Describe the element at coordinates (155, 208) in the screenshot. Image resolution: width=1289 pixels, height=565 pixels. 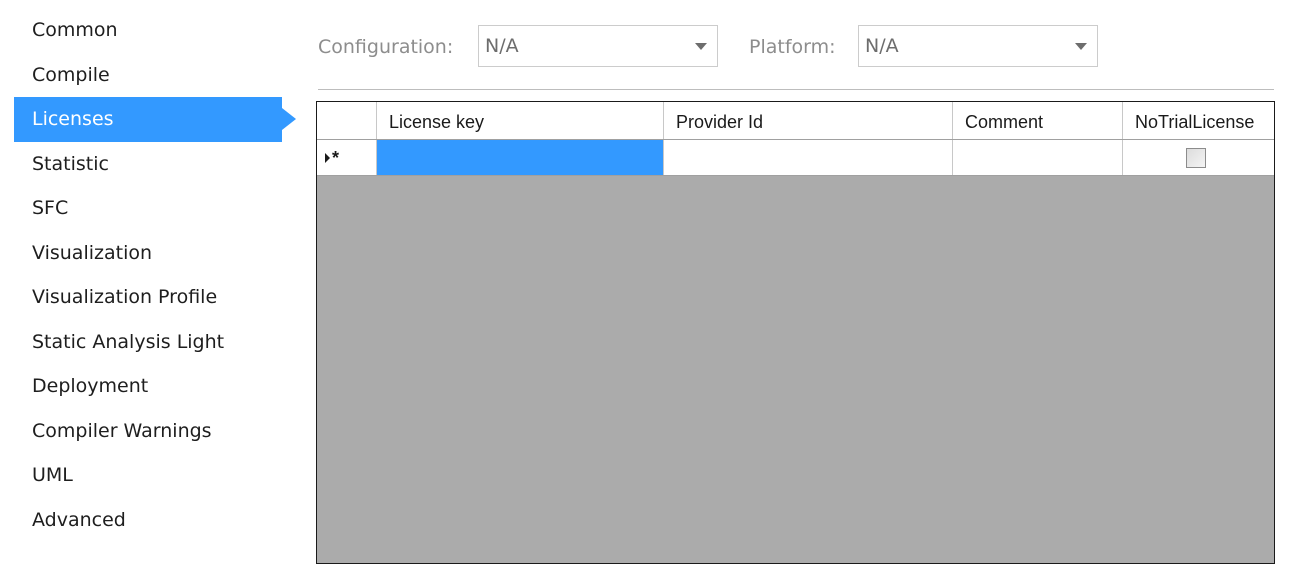
I see `nav-item-sfc: SFC` at that location.